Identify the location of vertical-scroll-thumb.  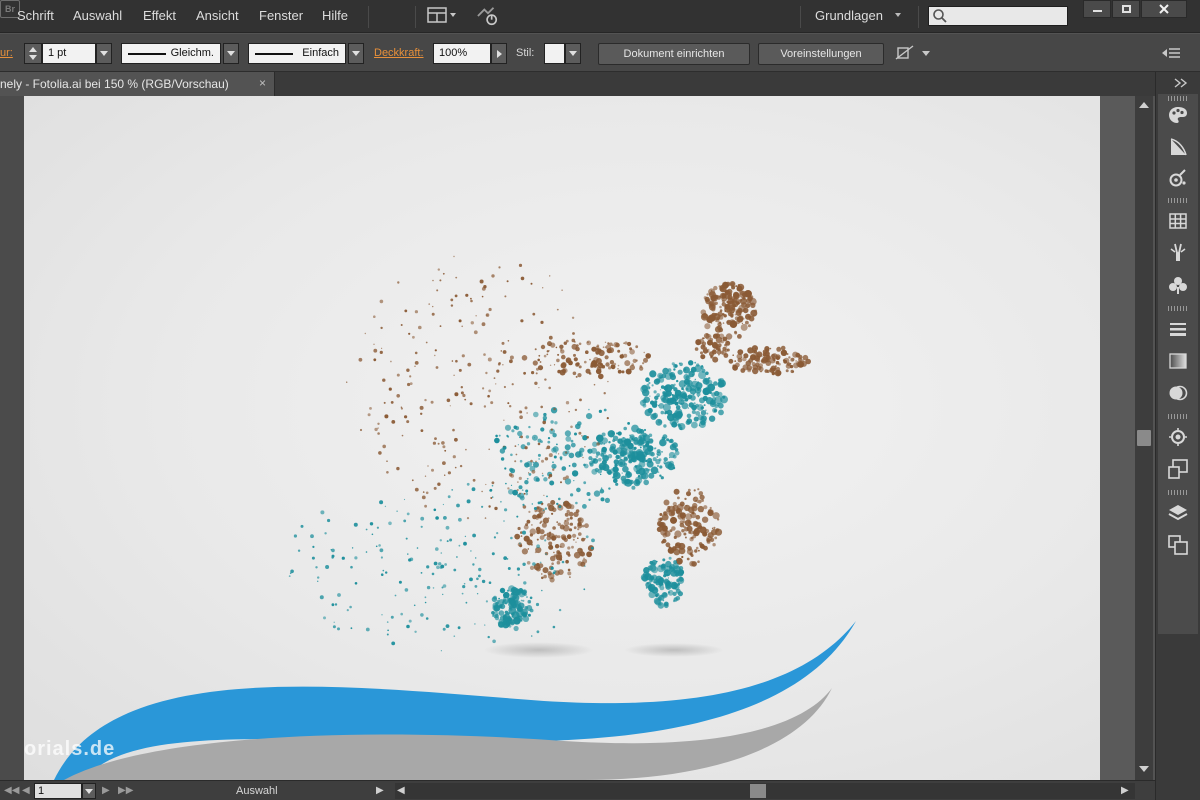
(1144, 438).